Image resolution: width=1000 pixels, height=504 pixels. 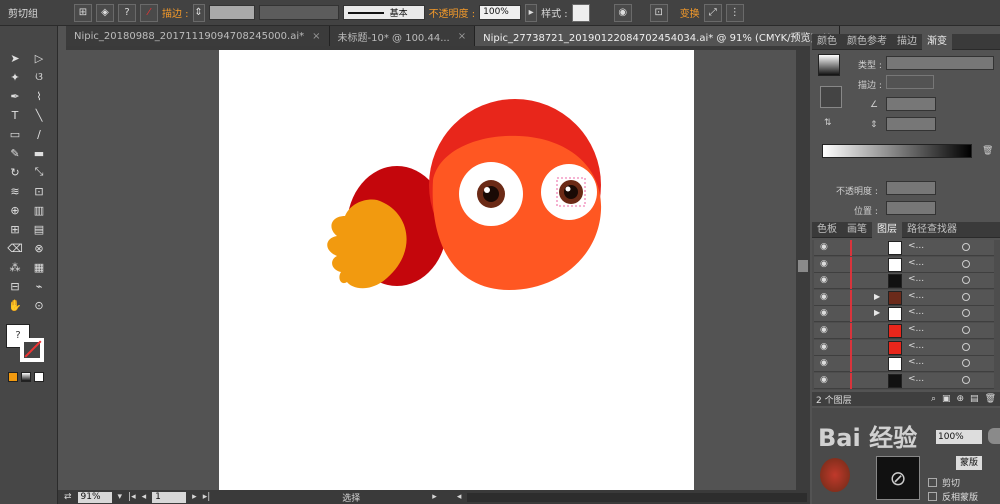 What do you see at coordinates (803, 266) in the screenshot?
I see `scroll-thumb` at bounding box center [803, 266].